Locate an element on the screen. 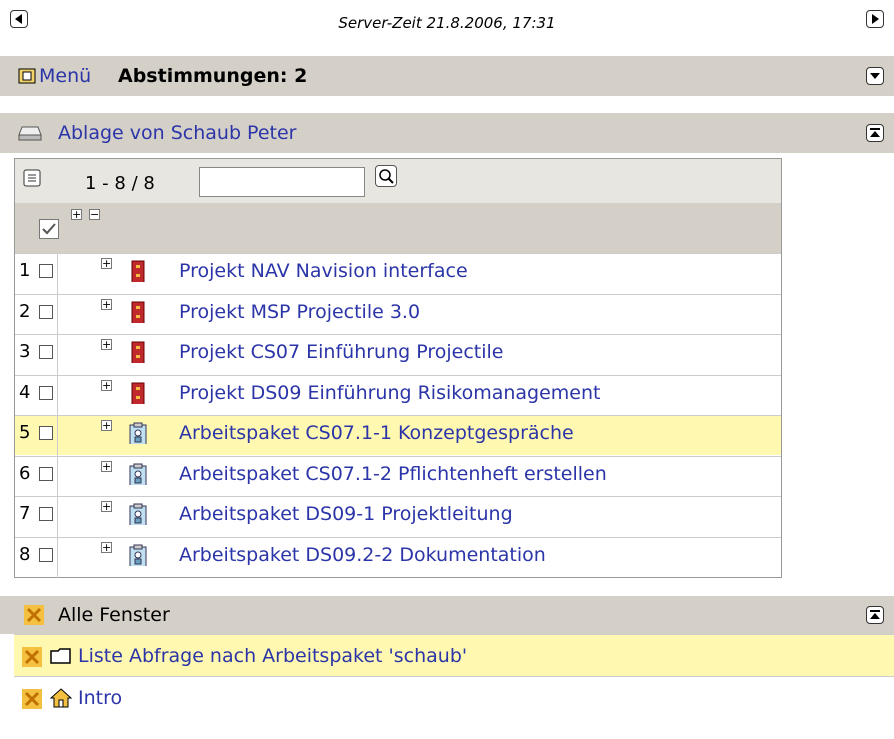 The width and height of the screenshot is (894, 739). check-icon is located at coordinates (49, 229).